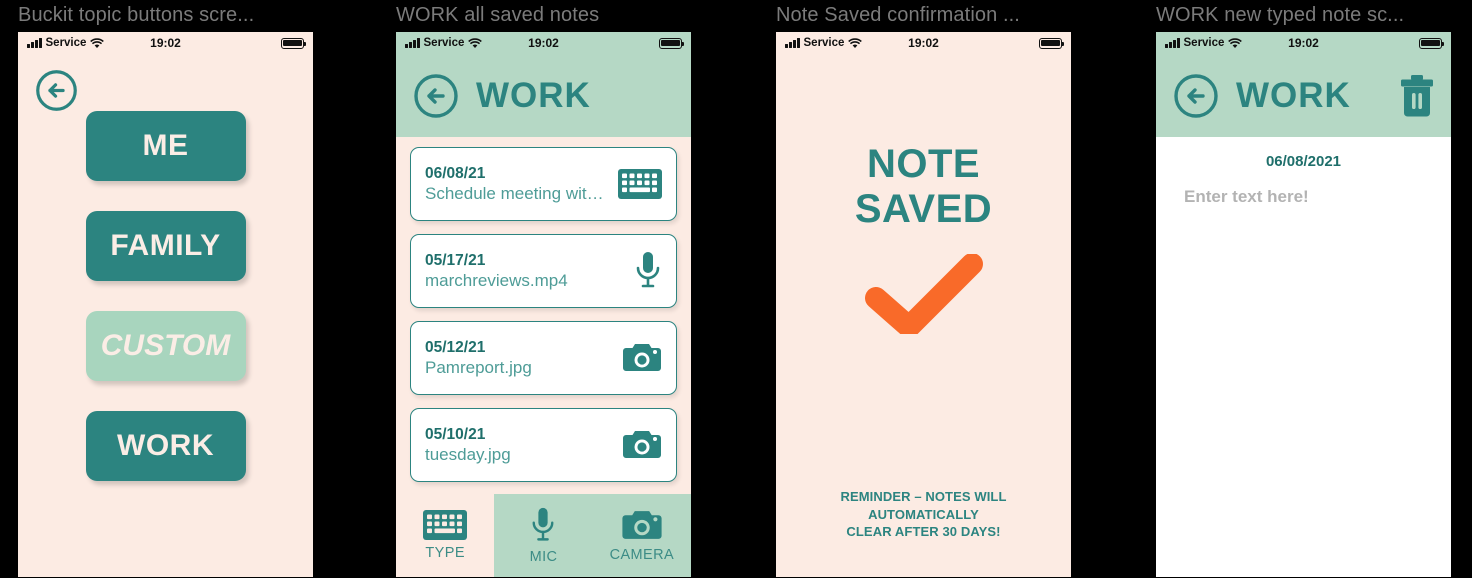 This screenshot has height=578, width=1472. What do you see at coordinates (923, 505) in the screenshot?
I see `reminder-line-1: REMINDER – NOTES WILL AUTOMATICALLY` at bounding box center [923, 505].